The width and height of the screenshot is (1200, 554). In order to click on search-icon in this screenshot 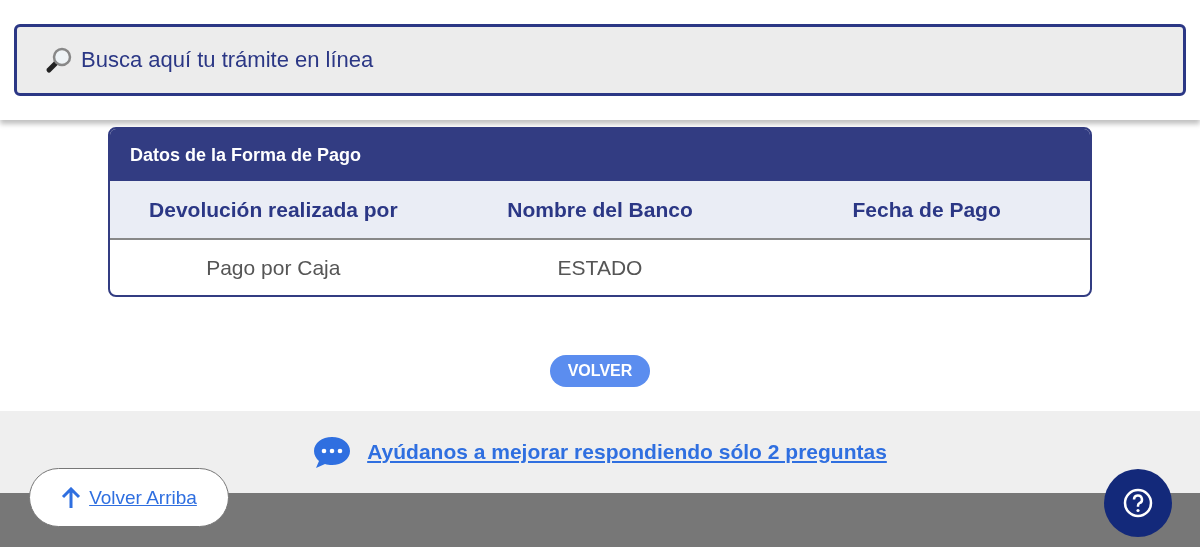, I will do `click(59, 60)`.